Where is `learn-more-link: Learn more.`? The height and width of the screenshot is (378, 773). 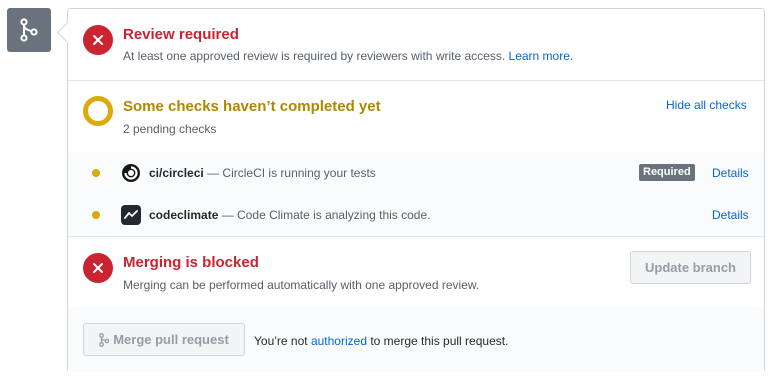
learn-more-link: Learn more. is located at coordinates (541, 56).